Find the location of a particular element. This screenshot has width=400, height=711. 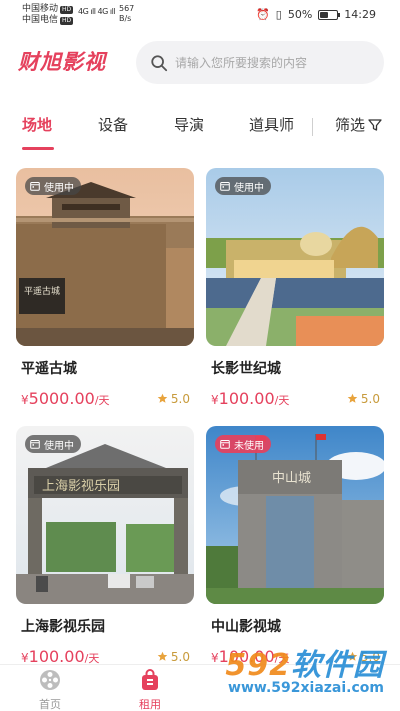

category-tabs: 场地 设备 导演 道具师 筛选 is located at coordinates (200, 131).